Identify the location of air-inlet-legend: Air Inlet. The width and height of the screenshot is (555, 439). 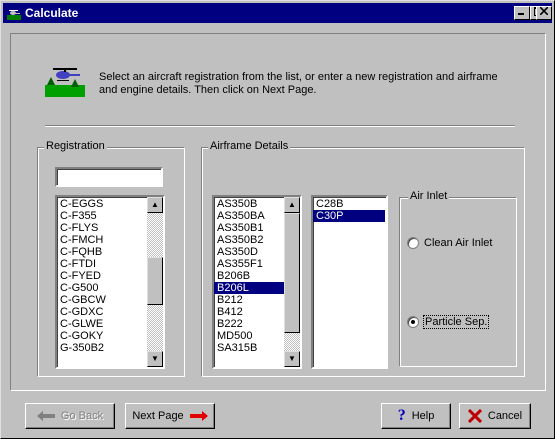
(429, 196).